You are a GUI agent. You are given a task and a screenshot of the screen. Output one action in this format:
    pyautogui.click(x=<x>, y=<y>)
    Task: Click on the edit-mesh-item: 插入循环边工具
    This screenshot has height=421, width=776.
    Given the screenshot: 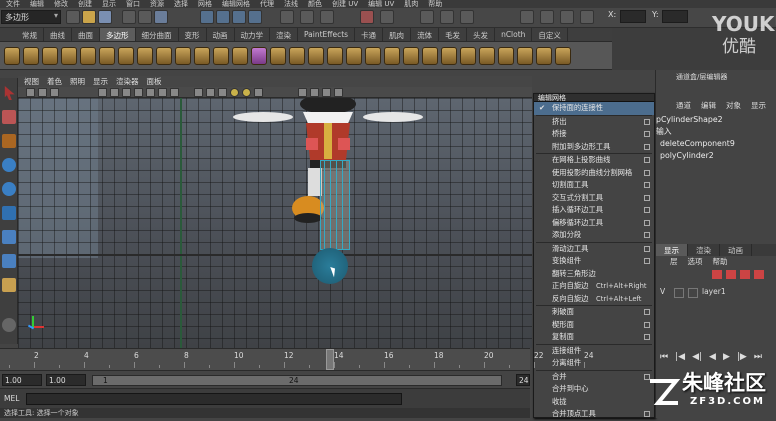 What is the action you would take?
    pyautogui.click(x=594, y=210)
    